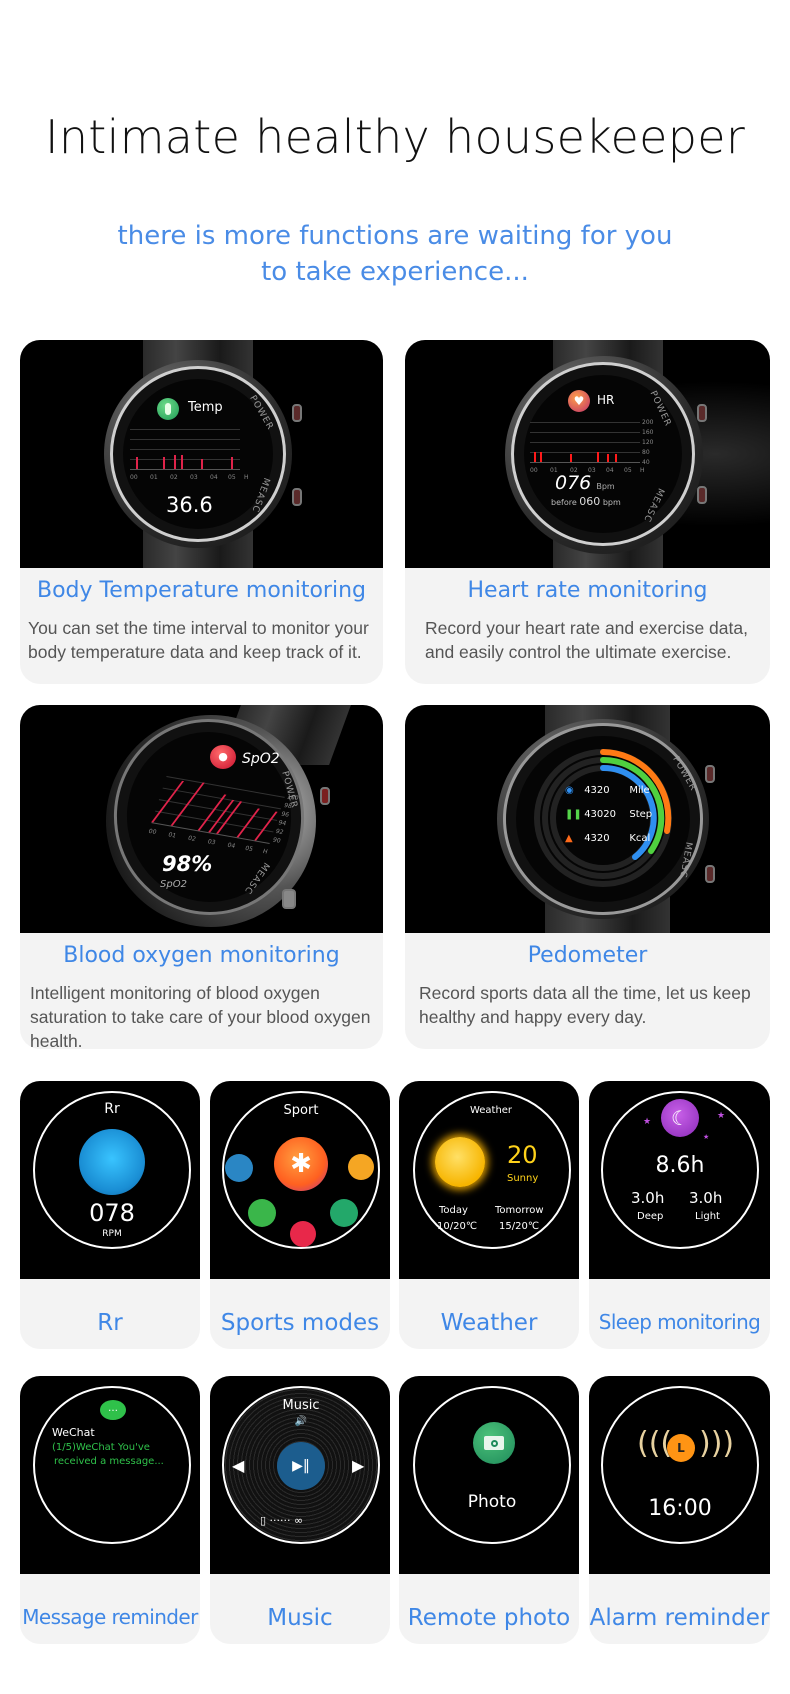  I want to click on temp-icon, so click(168, 409).